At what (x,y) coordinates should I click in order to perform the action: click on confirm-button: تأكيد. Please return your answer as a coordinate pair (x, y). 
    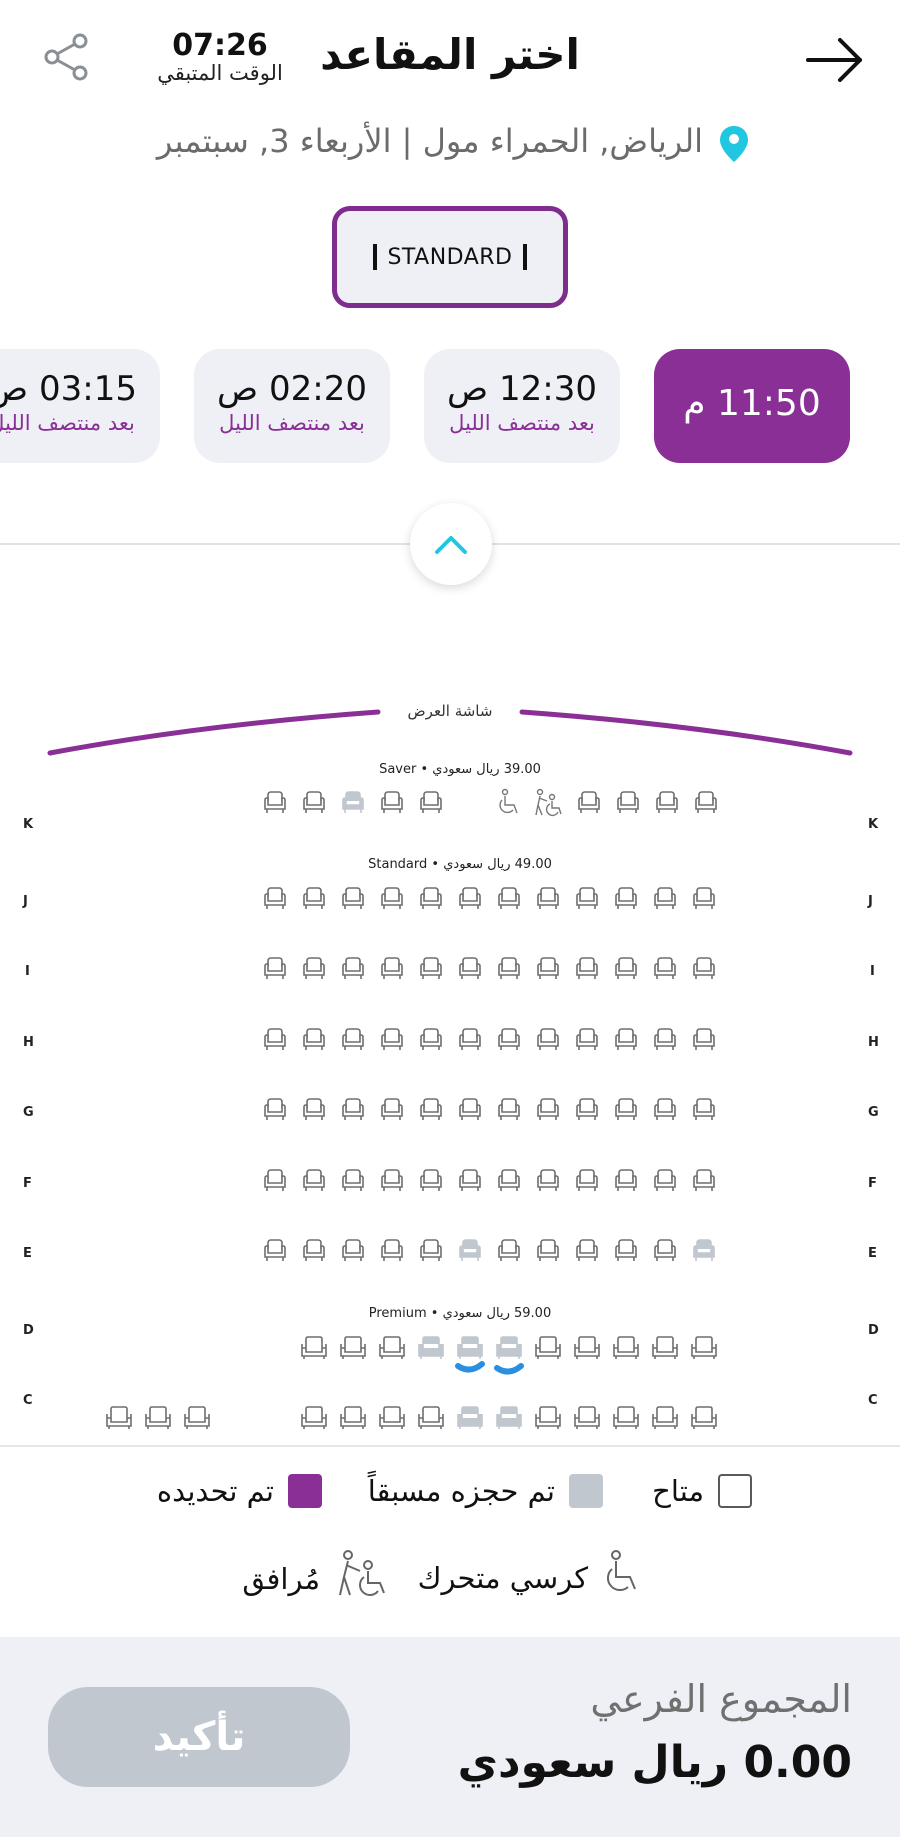
    Looking at the image, I should click on (199, 1737).